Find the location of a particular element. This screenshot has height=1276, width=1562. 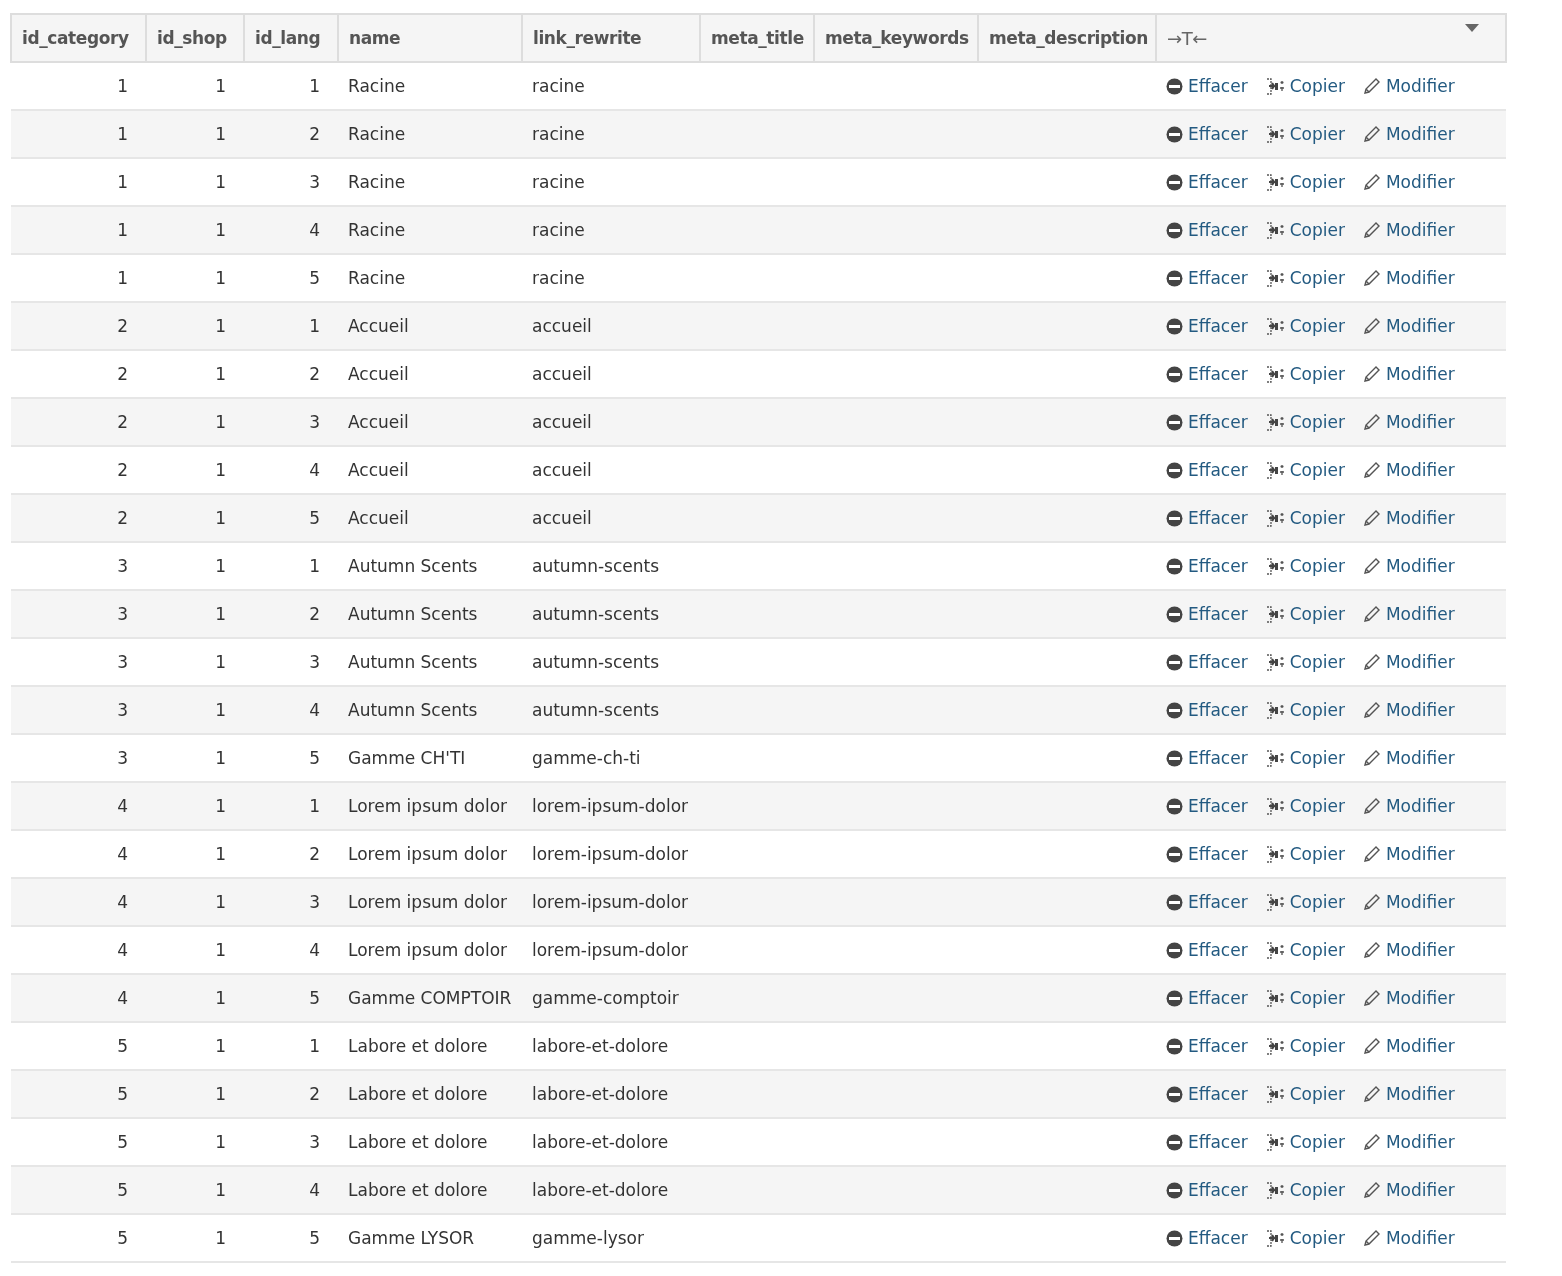

column-header: name is located at coordinates (430, 38).